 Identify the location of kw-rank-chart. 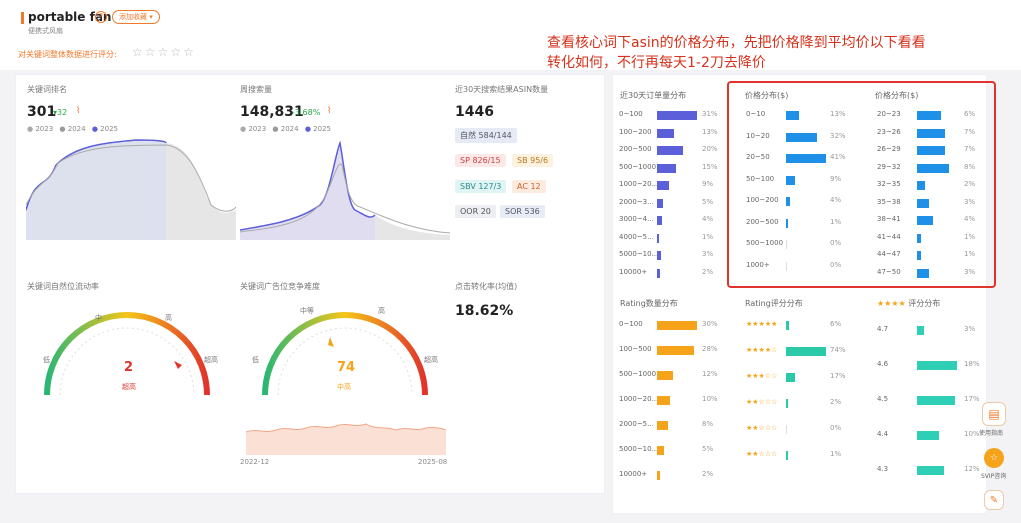
(131, 189).